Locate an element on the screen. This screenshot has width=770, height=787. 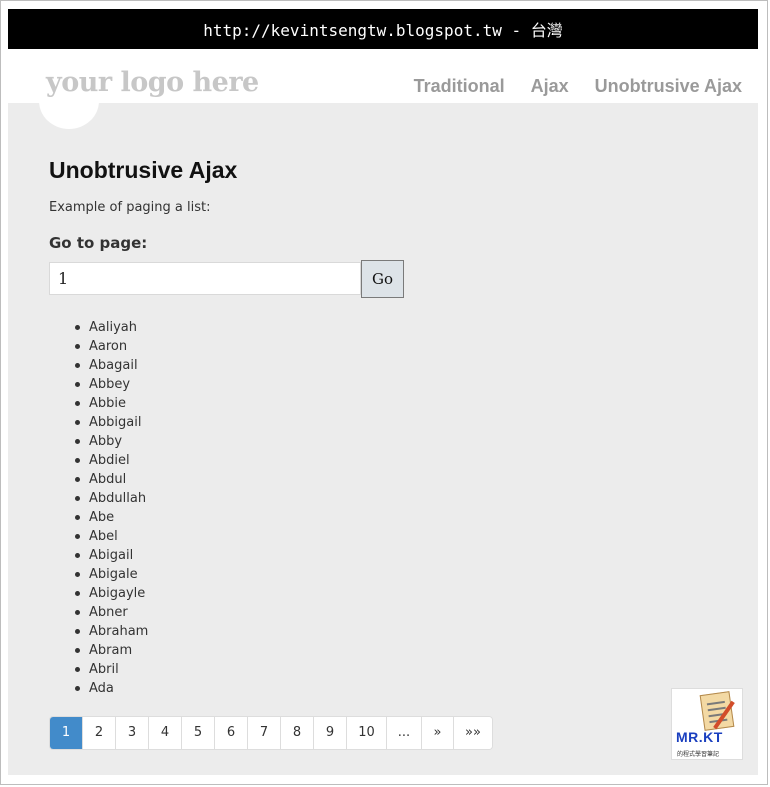
page-title: Unobtrusive Ajax is located at coordinates (143, 170).